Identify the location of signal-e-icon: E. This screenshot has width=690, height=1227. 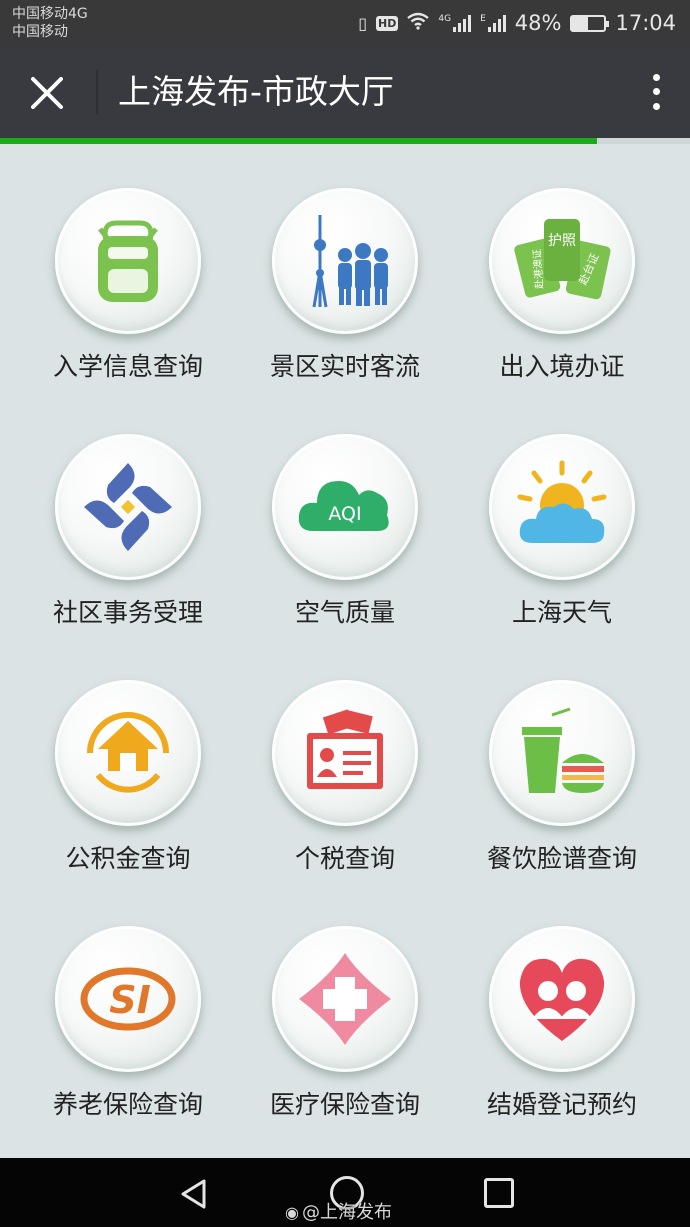
(493, 23).